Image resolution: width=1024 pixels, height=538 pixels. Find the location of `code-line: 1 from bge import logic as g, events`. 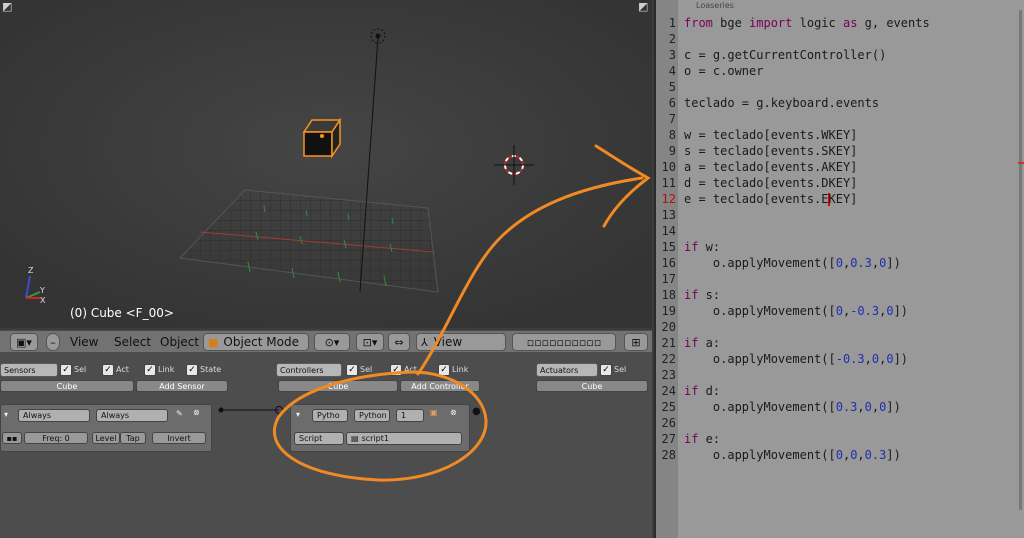

code-line: 1 from bge import logic as g, events is located at coordinates (840, 23).